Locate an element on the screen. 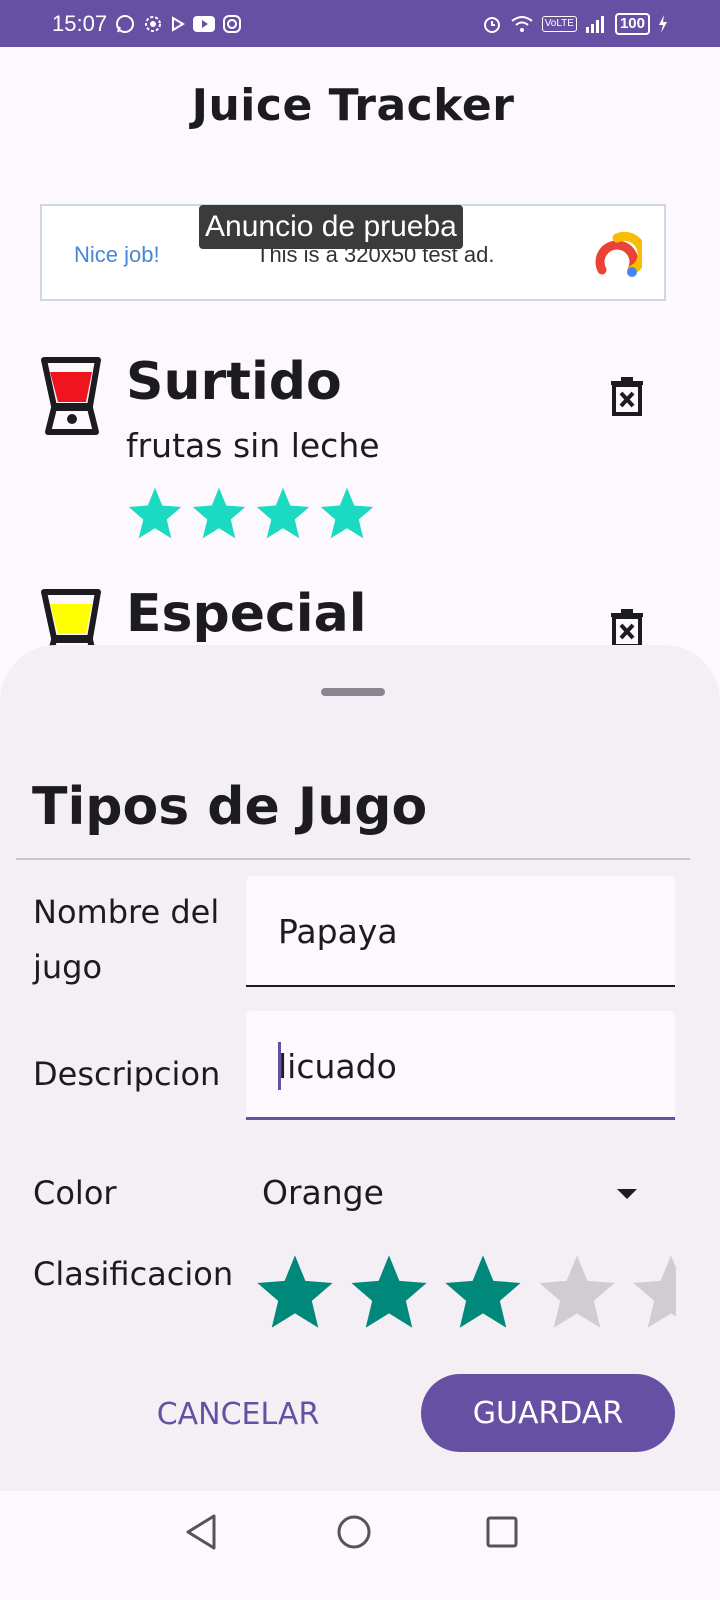 The width and height of the screenshot is (720, 1600). youtube-icon is located at coordinates (204, 23).